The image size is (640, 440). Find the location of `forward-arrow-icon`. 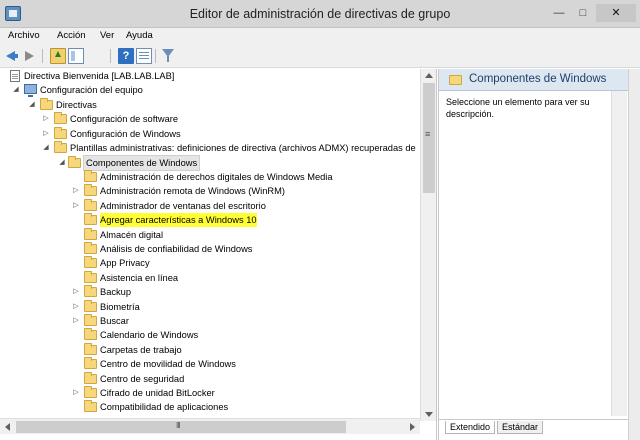

forward-arrow-icon is located at coordinates (29, 56).